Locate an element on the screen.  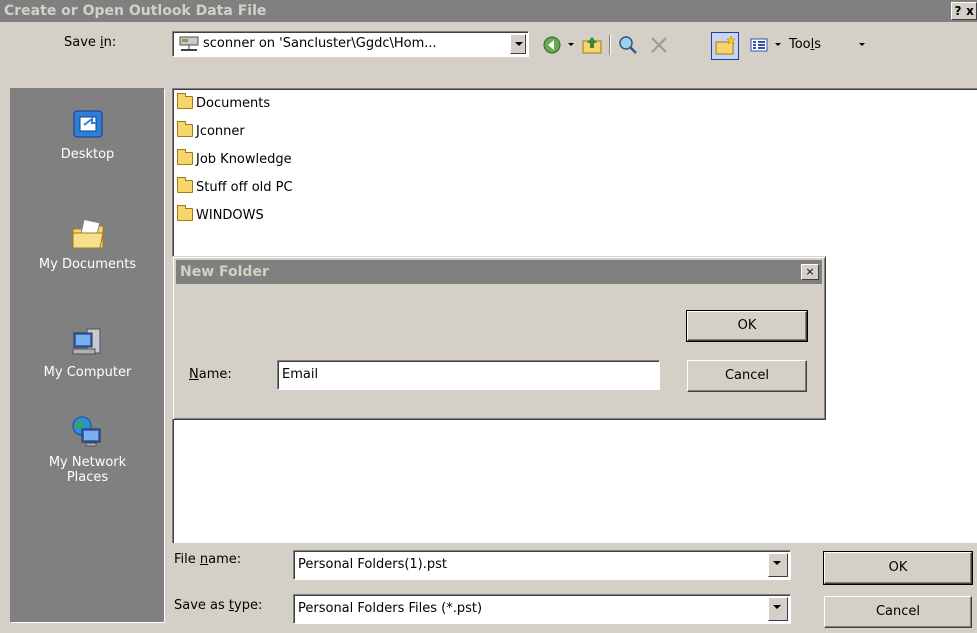
new-folder-cancel-button: Cancel is located at coordinates (747, 376).